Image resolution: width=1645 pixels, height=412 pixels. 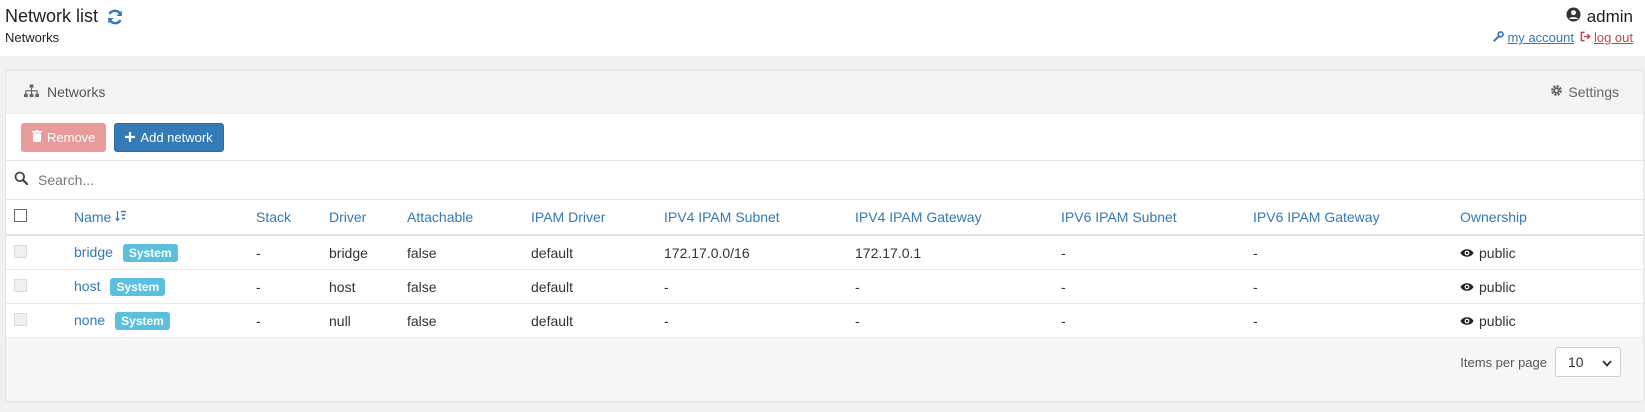 What do you see at coordinates (76, 92) in the screenshot?
I see `widget-title-label: Networks` at bounding box center [76, 92].